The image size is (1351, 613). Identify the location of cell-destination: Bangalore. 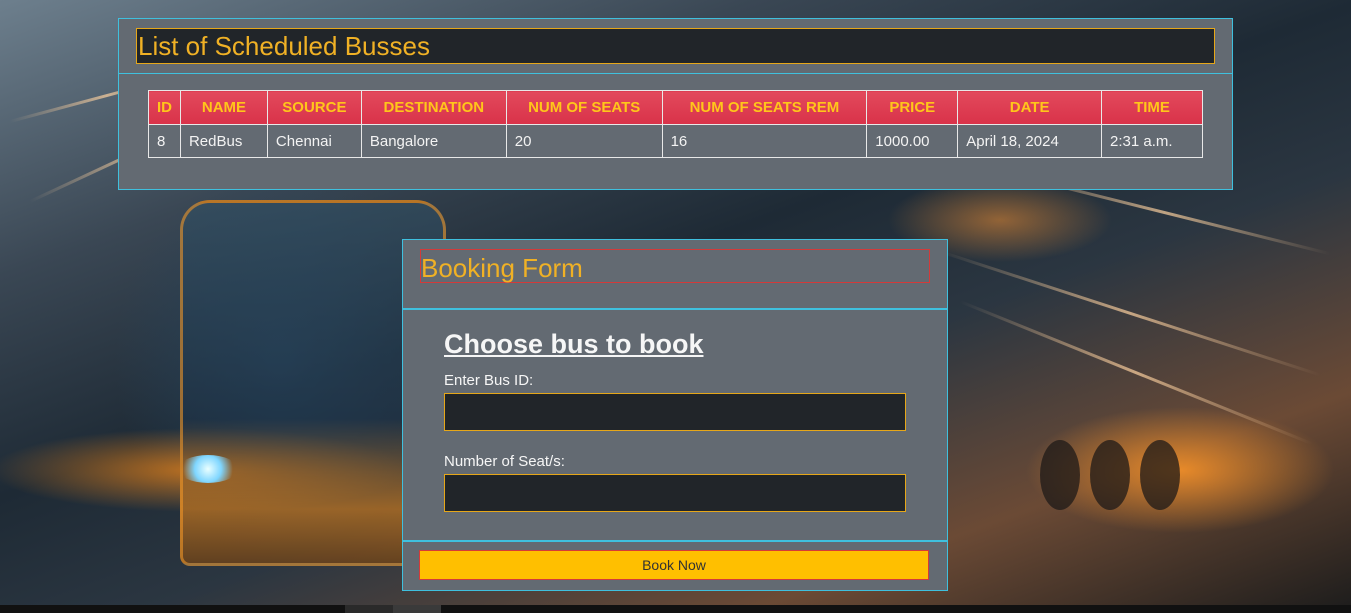
(433, 141).